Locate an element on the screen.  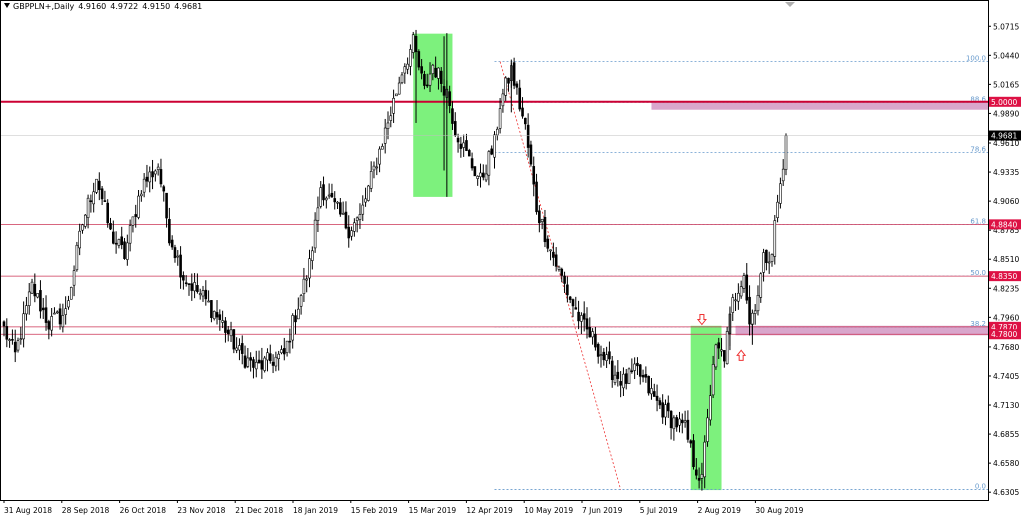
low-value: 4.9150 is located at coordinates (156, 6).